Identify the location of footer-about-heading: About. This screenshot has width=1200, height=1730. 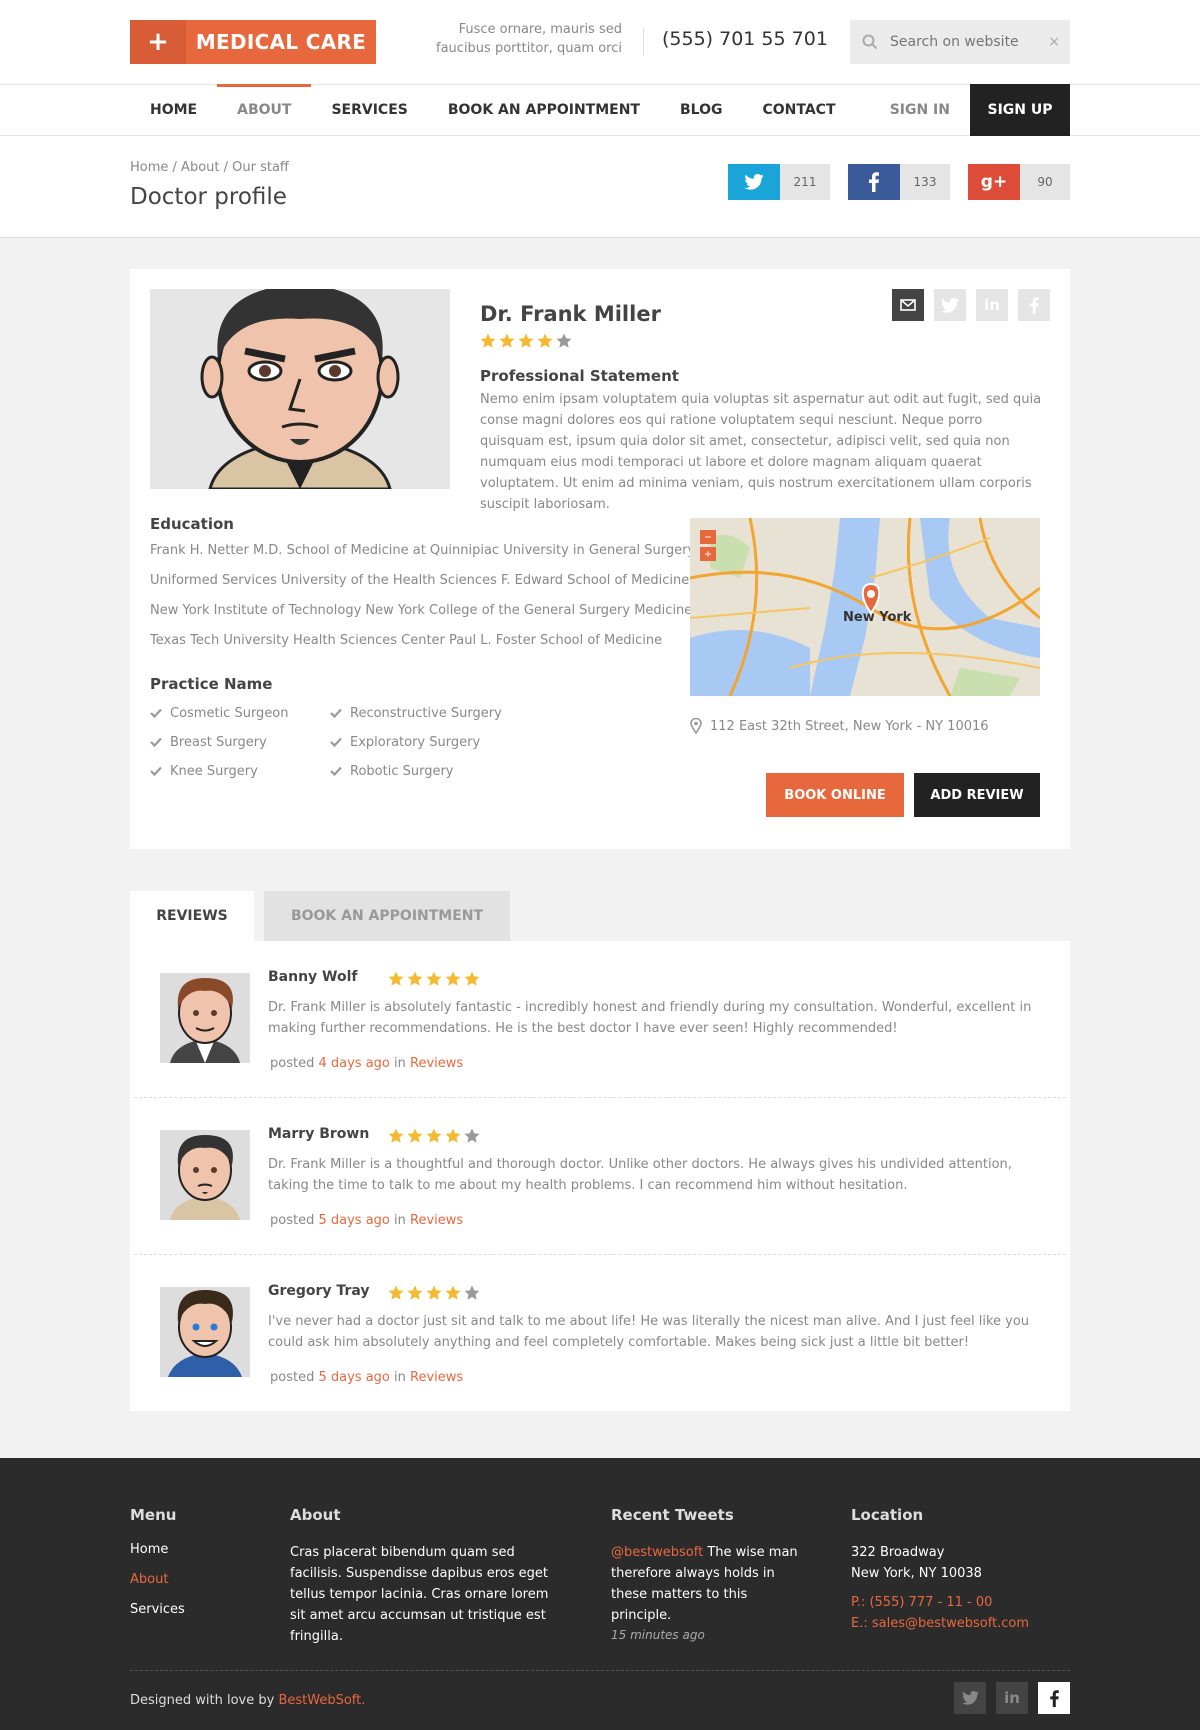
(315, 1515).